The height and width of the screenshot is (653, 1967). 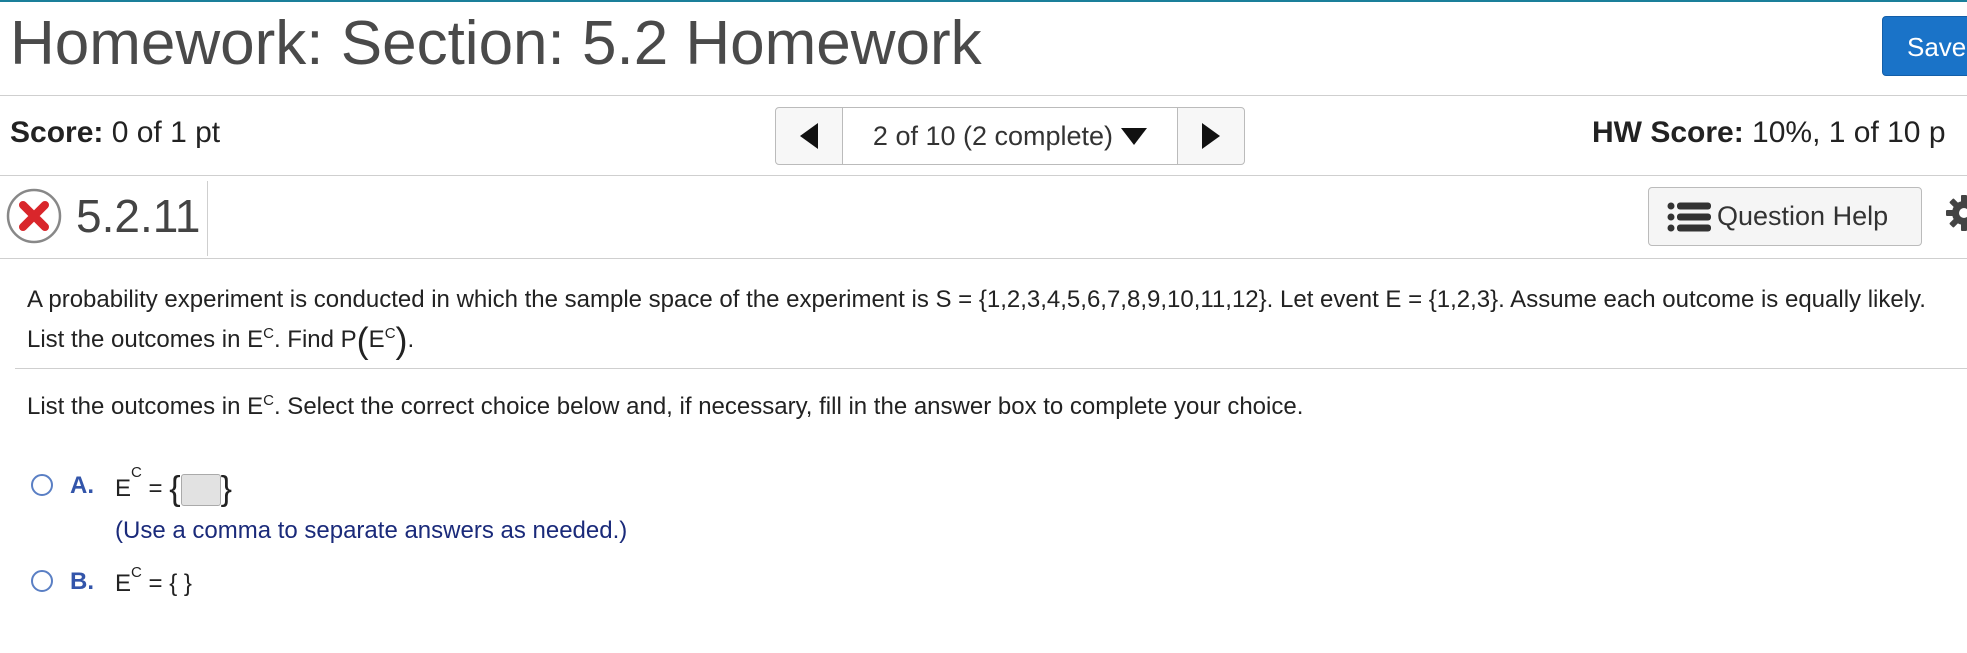 I want to click on caret-down-icon, so click(x=1134, y=136).